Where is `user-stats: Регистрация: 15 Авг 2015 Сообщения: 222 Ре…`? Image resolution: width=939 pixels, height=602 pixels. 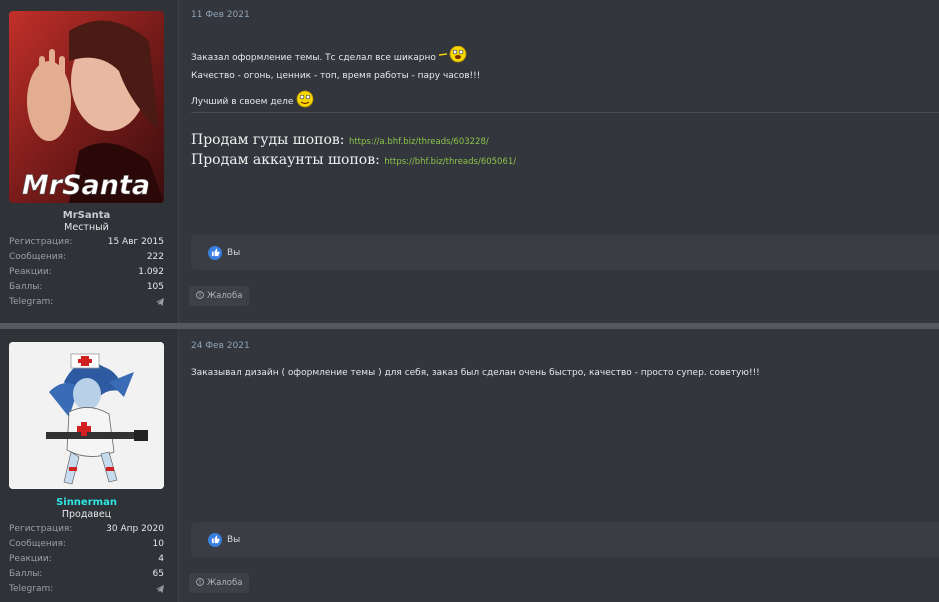 user-stats: Регистрация: 15 Авг 2015 Сообщения: 222 Ре… is located at coordinates (86, 272).